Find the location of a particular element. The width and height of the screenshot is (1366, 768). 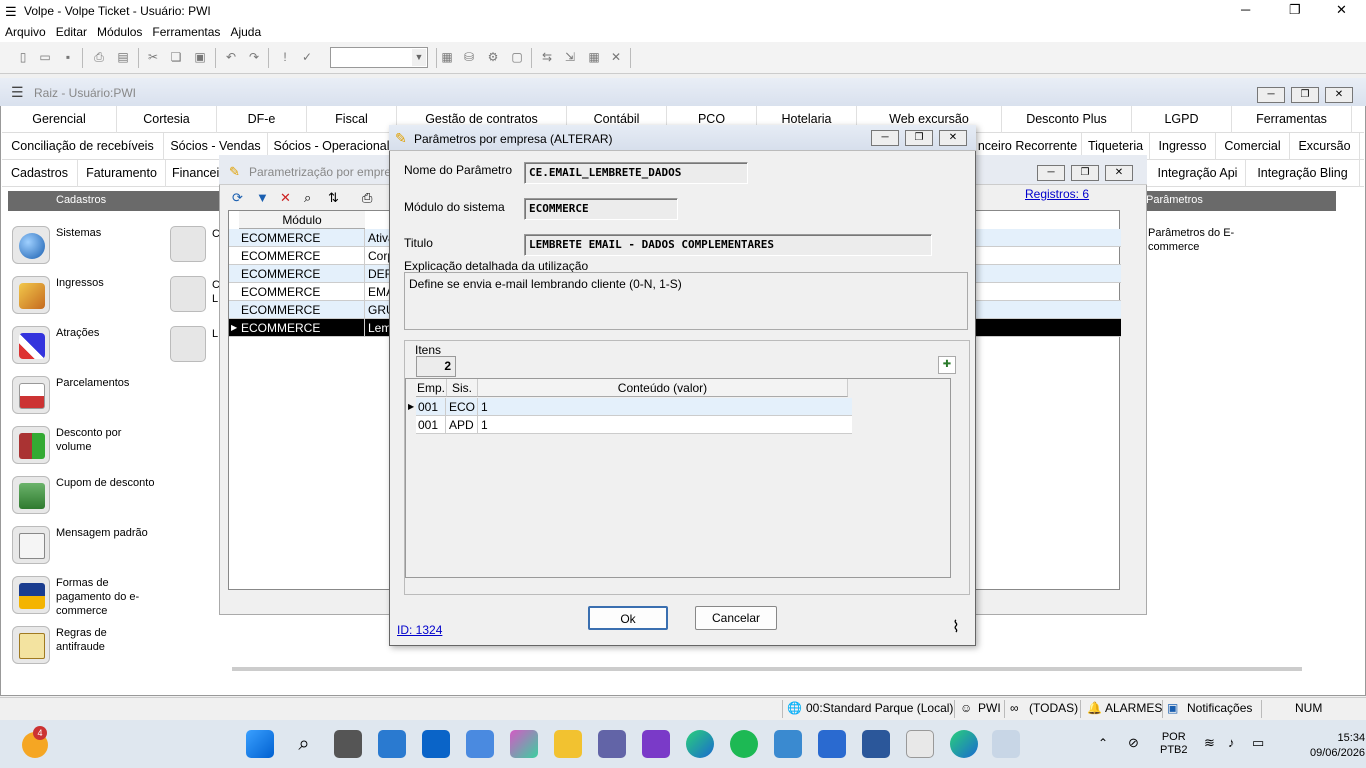

menu-ferramentas: Ferramentas is located at coordinates (186, 30).